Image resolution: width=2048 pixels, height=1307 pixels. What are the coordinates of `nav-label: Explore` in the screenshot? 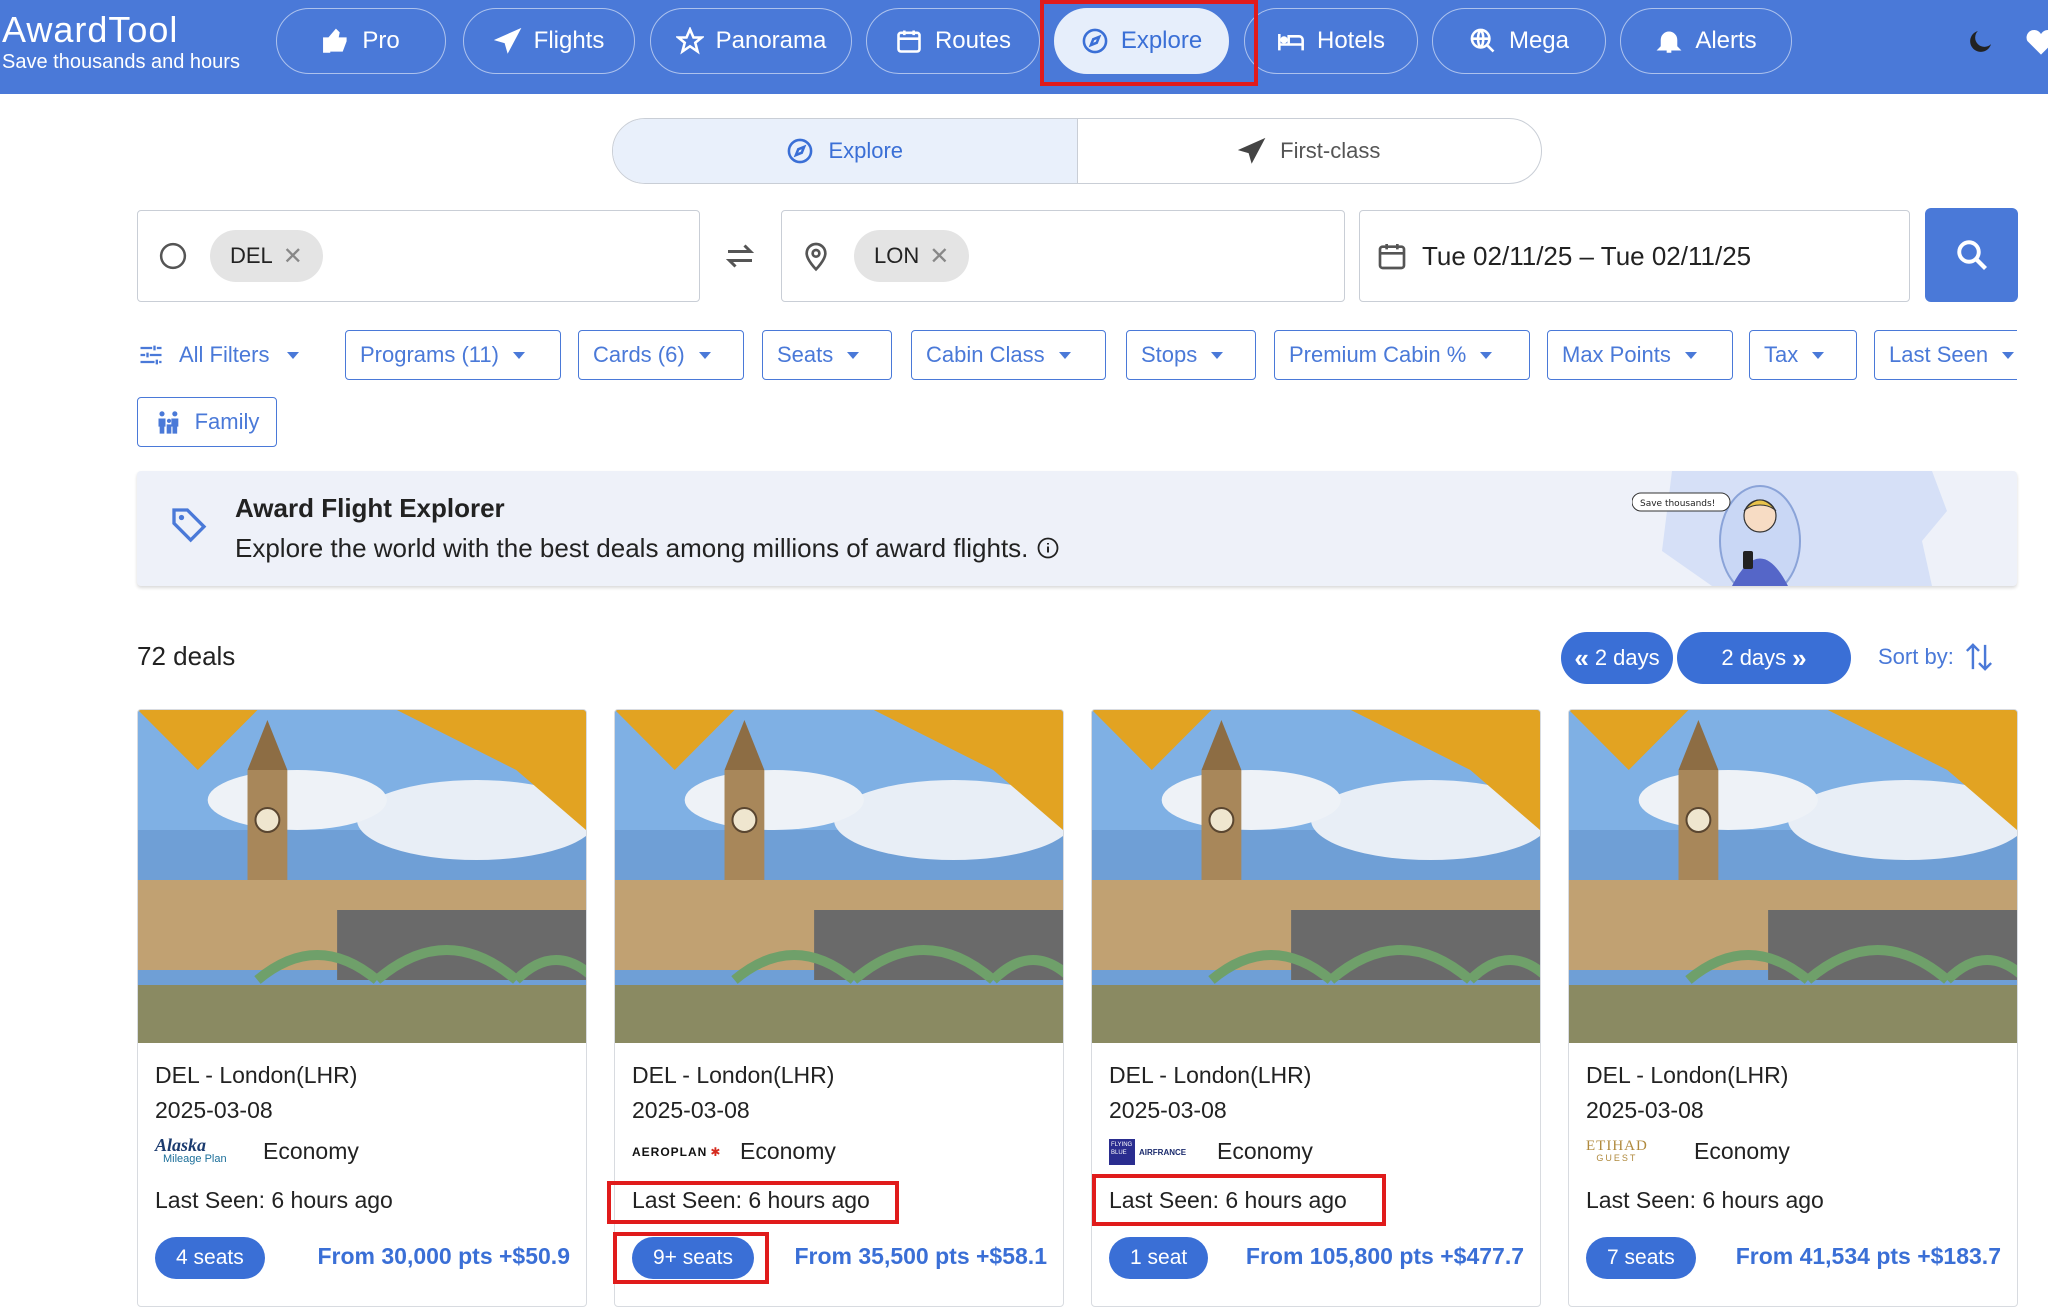 It's located at (1161, 40).